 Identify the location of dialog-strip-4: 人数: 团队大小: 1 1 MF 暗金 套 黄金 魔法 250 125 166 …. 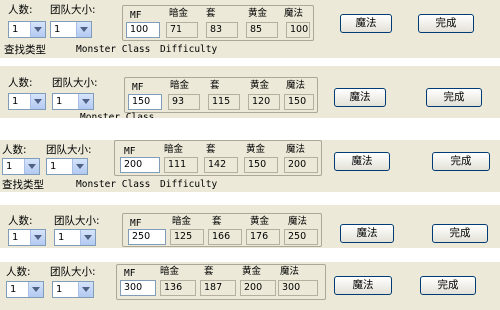
(250, 226).